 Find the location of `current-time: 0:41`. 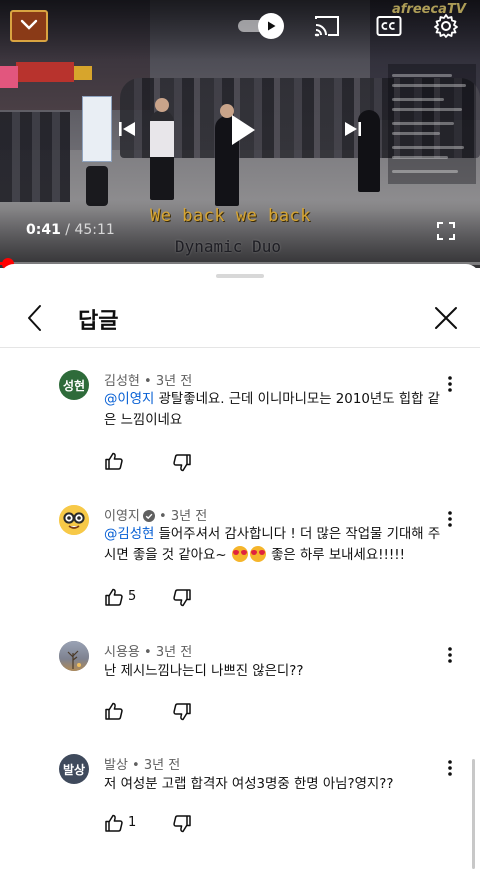

current-time: 0:41 is located at coordinates (43, 230).